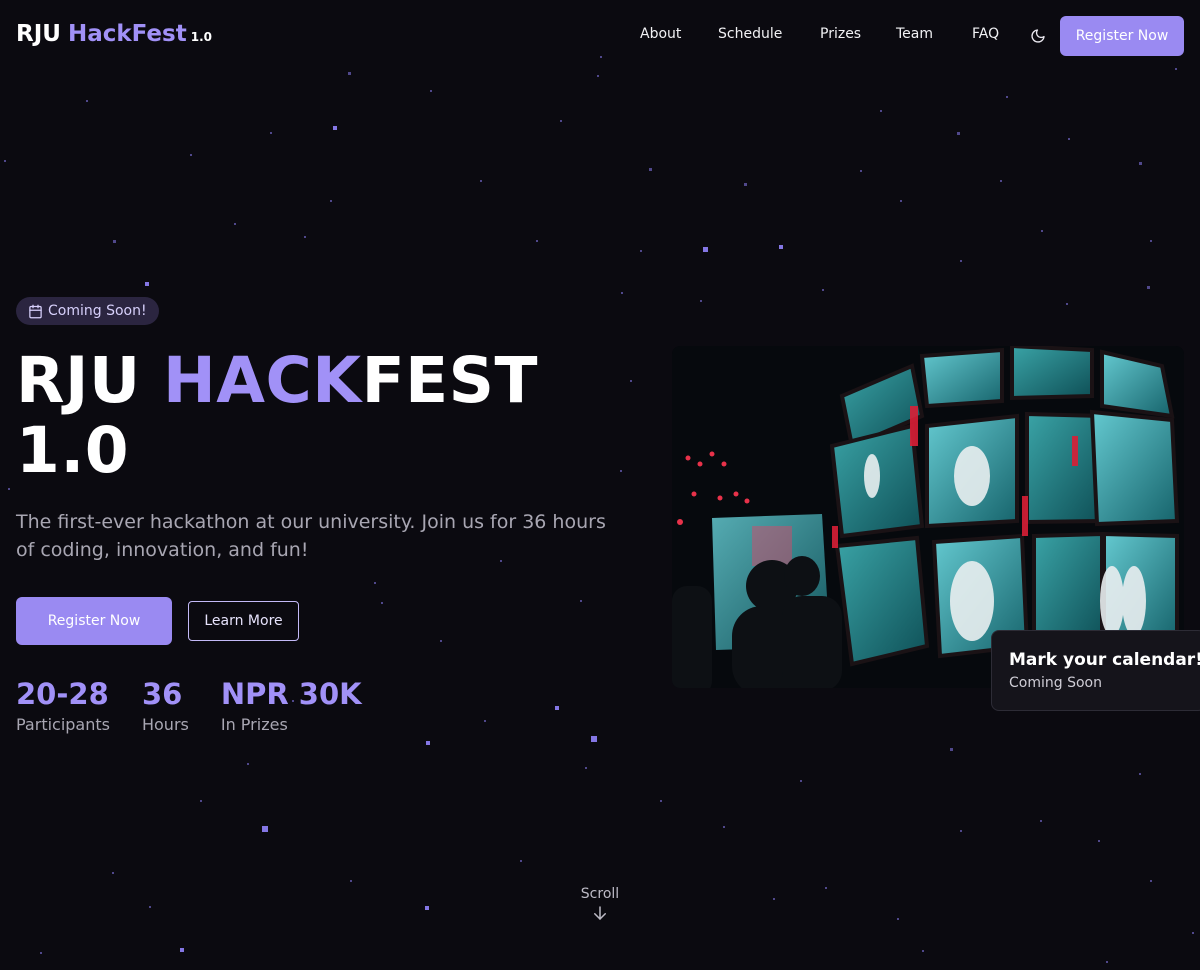 The height and width of the screenshot is (970, 1200). Describe the element at coordinates (661, 34) in the screenshot. I see `nav-link-about: About` at that location.